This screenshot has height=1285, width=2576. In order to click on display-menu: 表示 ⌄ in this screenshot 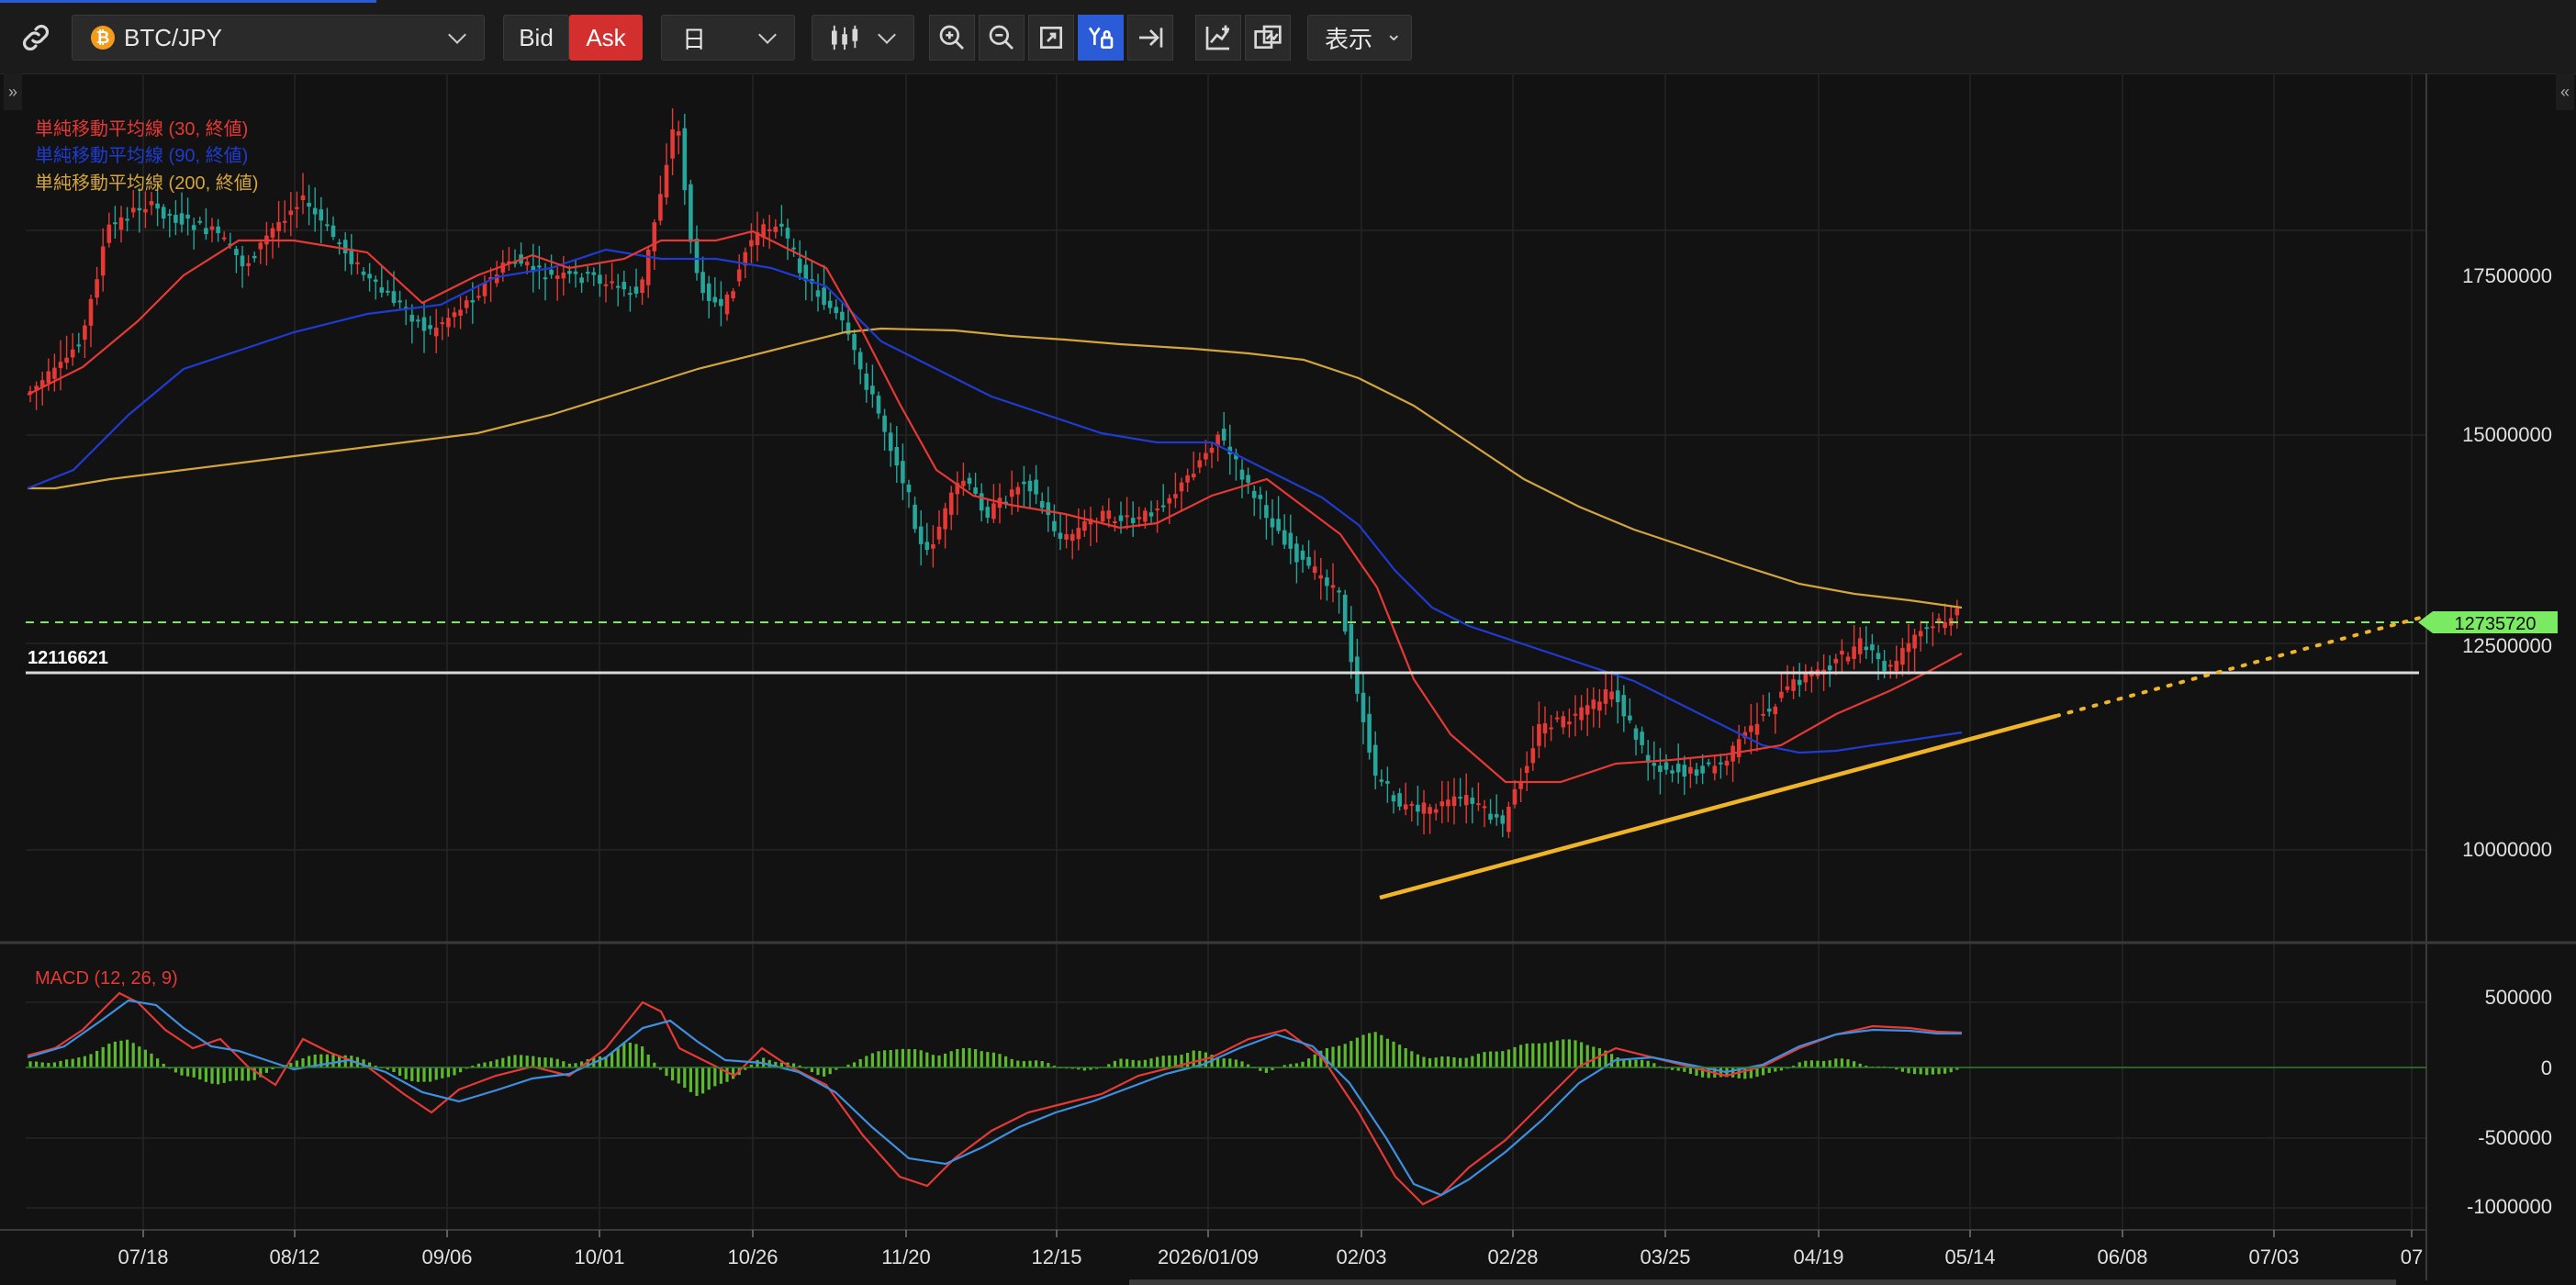, I will do `click(1359, 38)`.